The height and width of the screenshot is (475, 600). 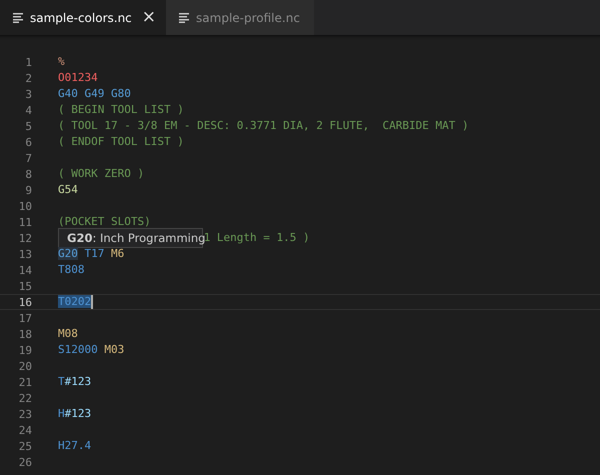 What do you see at coordinates (263, 125) in the screenshot?
I see `code-token: ( TOOL 17 - 3/8 EM - DESC: 0.3771 DIA, 2 FLUTE, CARBIDE MAT )` at bounding box center [263, 125].